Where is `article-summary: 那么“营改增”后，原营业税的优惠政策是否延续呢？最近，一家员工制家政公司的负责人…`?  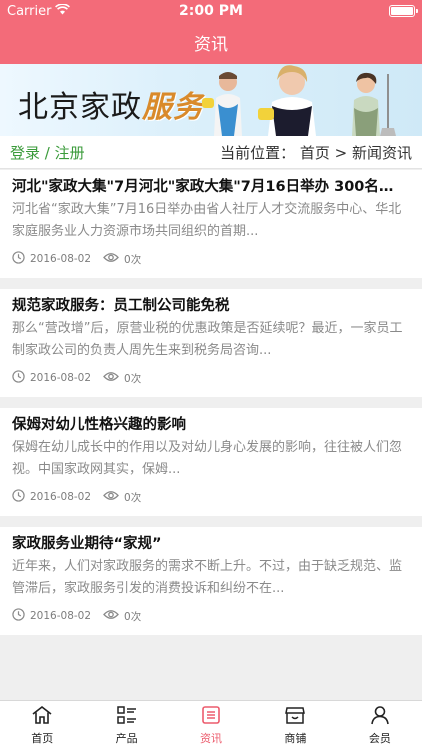
article-summary: 那么“营改增”后，原营业税的优惠政策是否延续呢？最近，一家员工制家政公司的负责人… is located at coordinates (207, 339).